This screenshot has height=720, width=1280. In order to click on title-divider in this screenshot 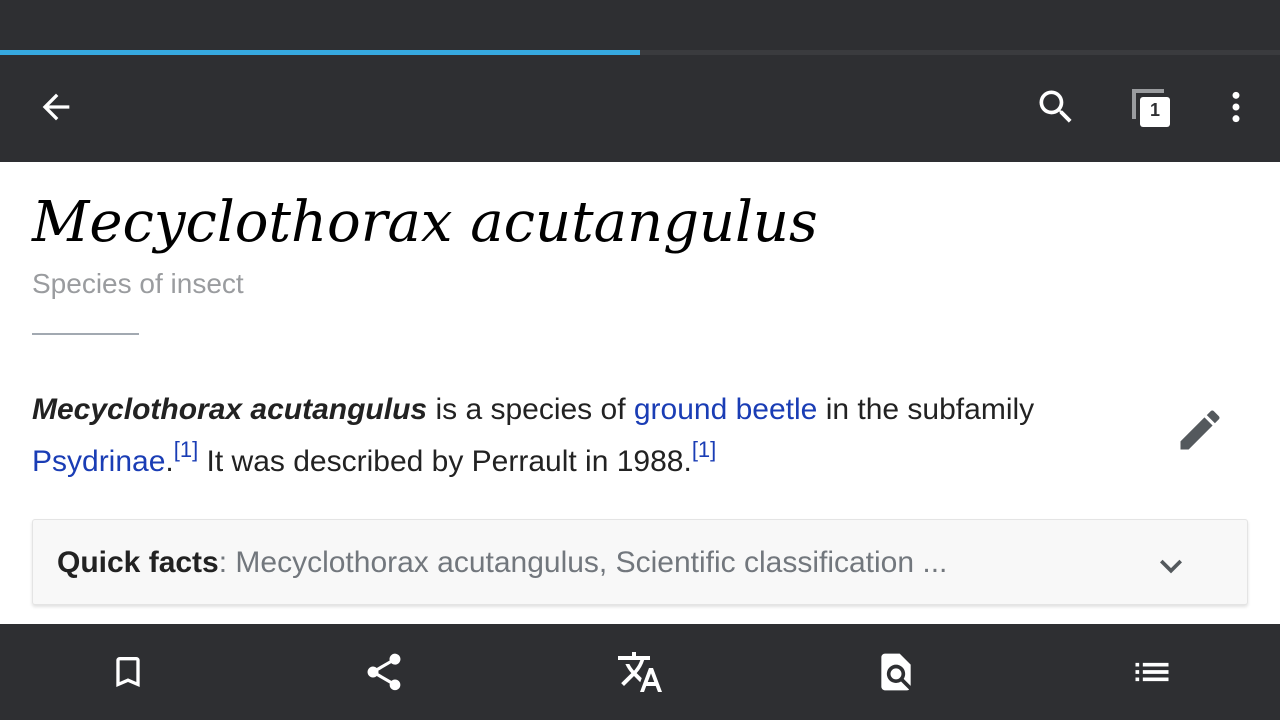, I will do `click(85, 334)`.